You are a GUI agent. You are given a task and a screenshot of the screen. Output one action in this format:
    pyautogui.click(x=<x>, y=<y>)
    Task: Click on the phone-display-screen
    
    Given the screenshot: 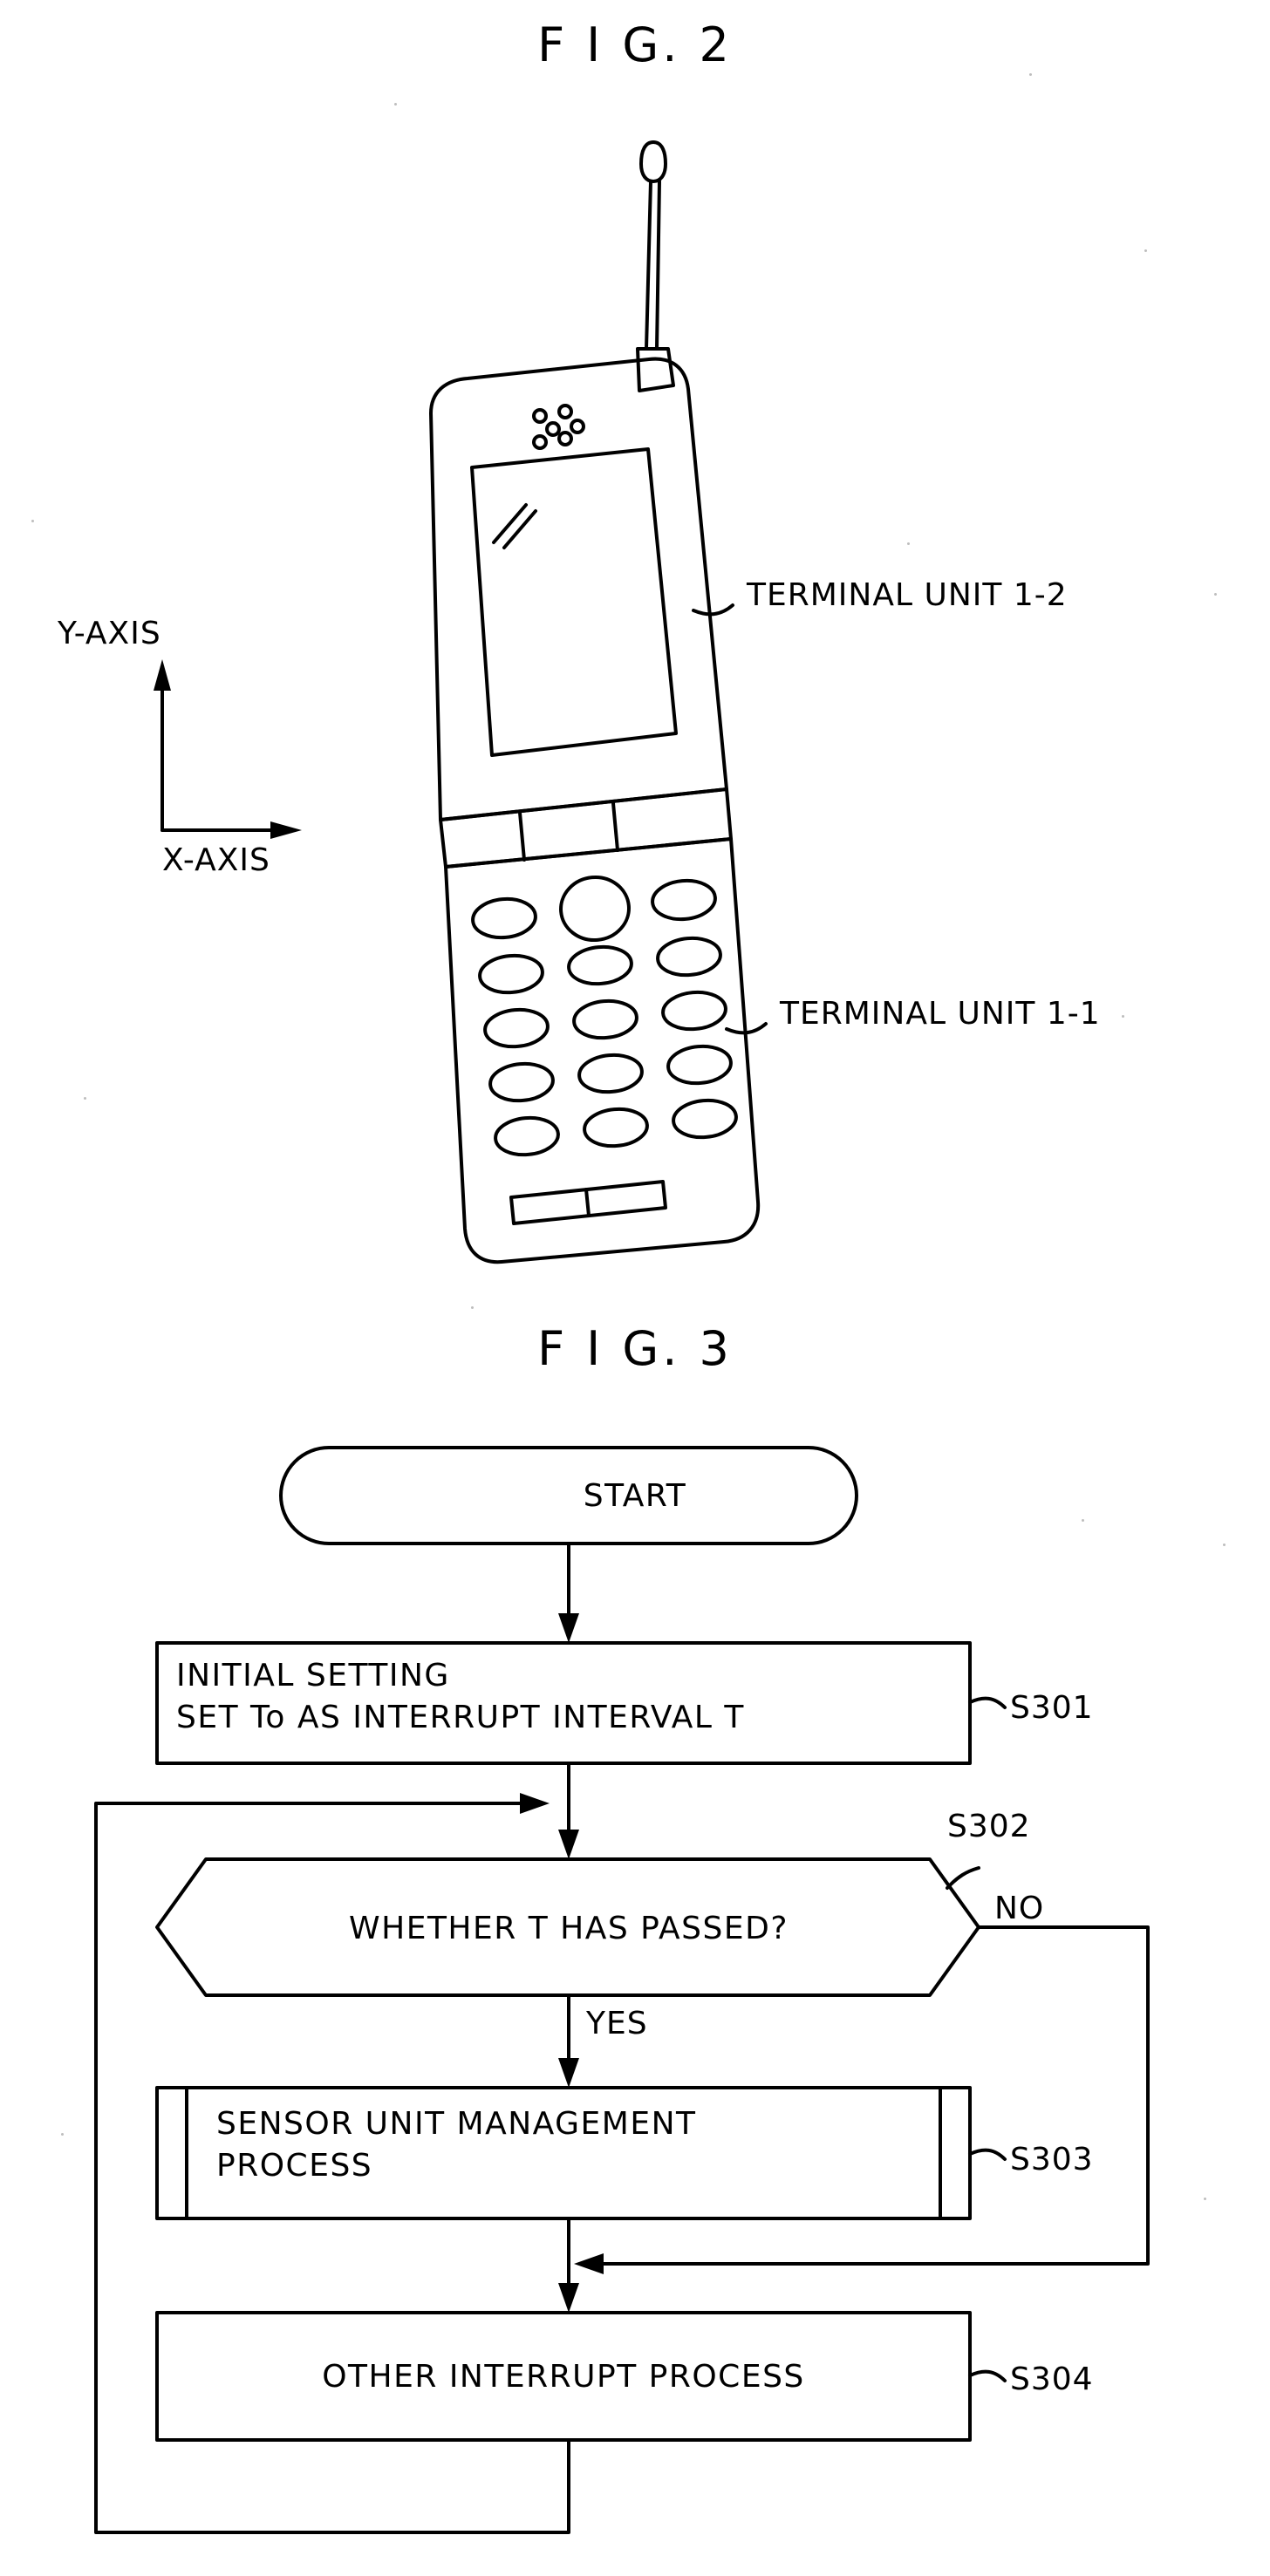 What is the action you would take?
    pyautogui.click(x=574, y=602)
    